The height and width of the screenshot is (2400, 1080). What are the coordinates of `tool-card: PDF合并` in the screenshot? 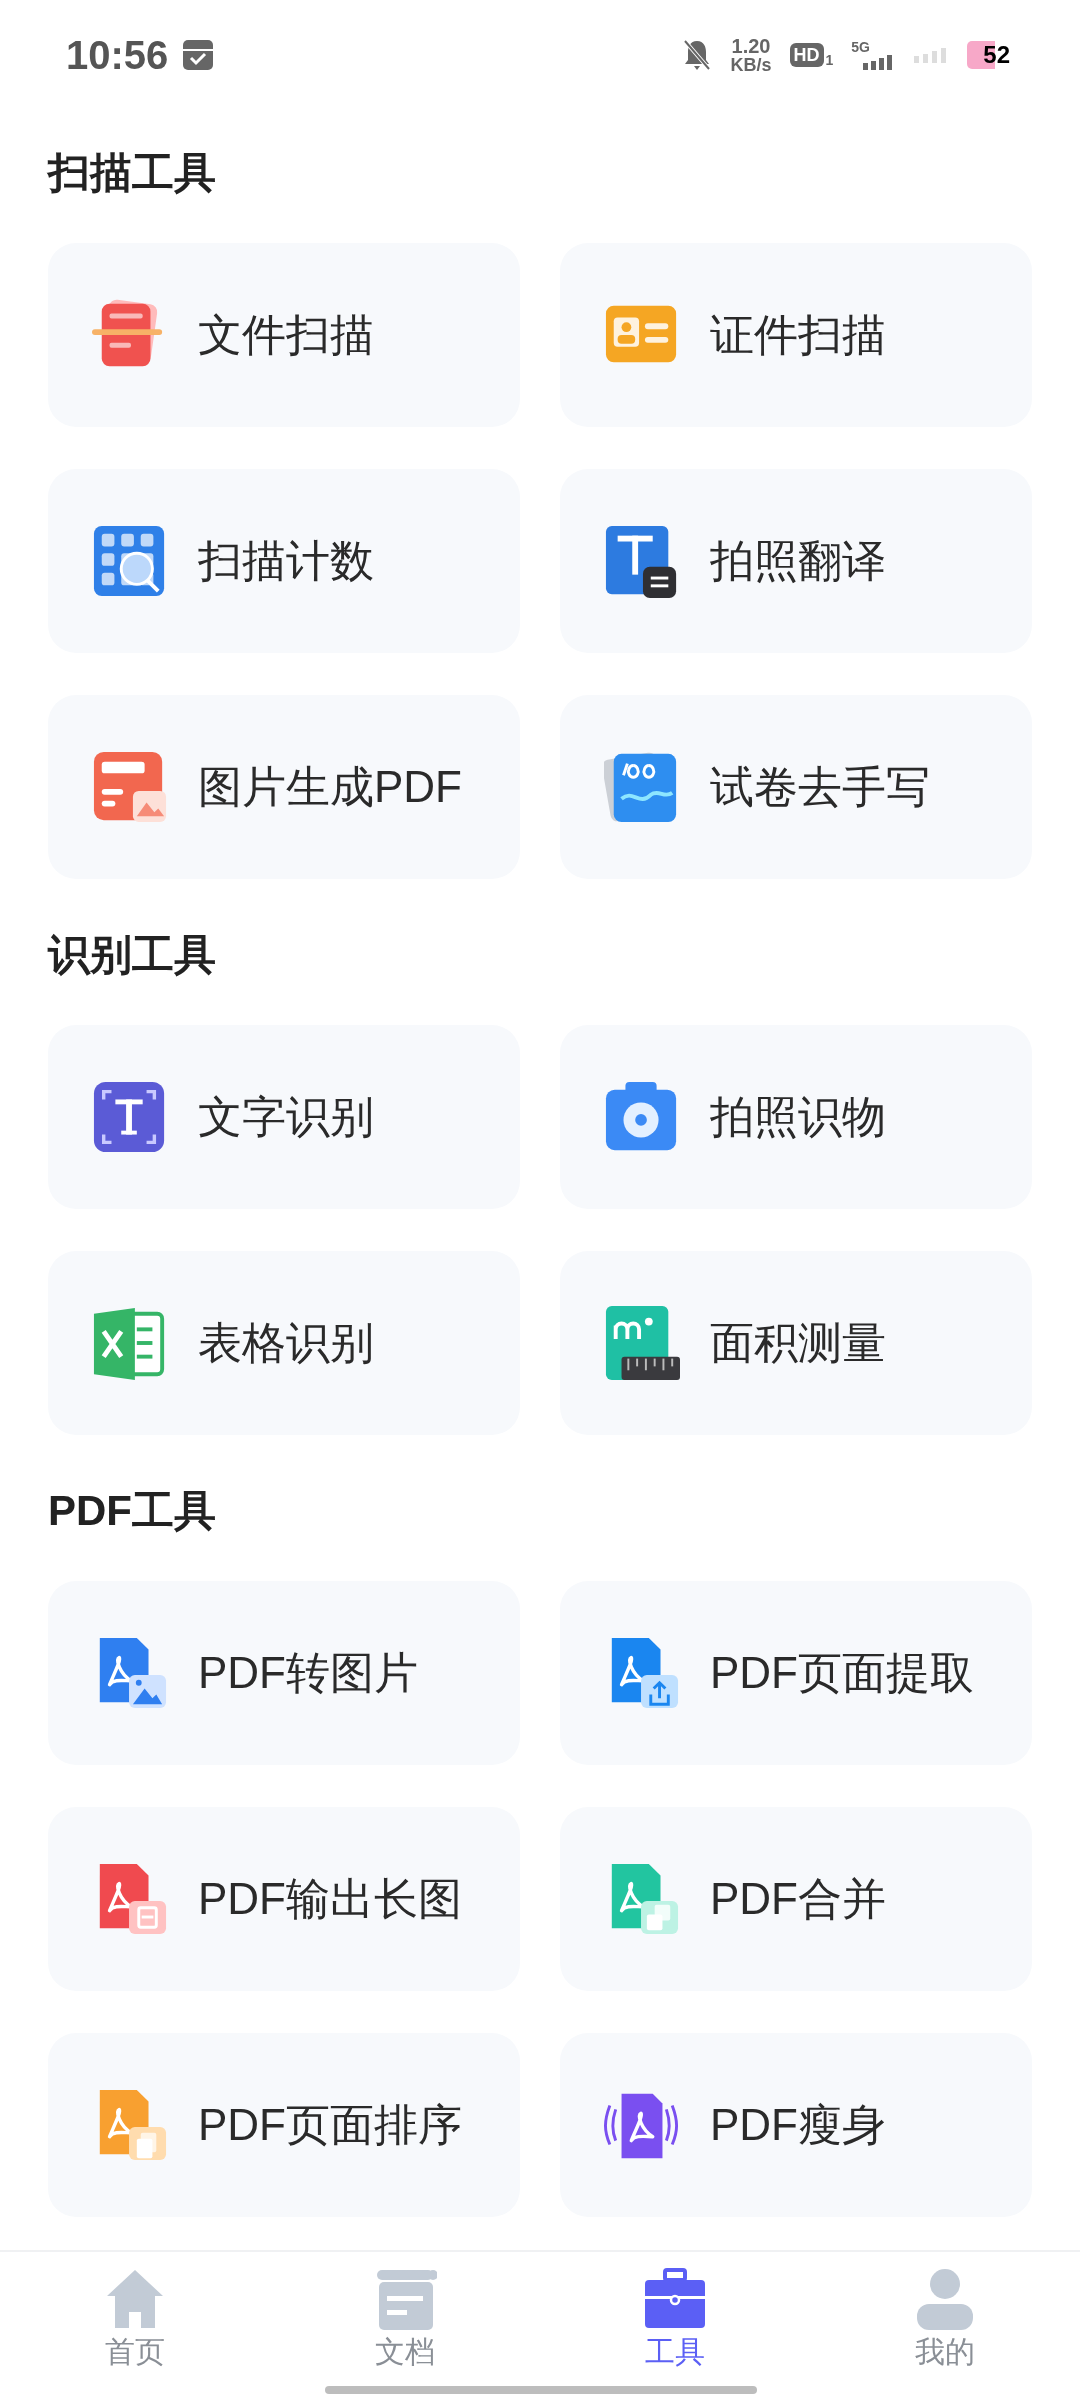 It's located at (796, 1899).